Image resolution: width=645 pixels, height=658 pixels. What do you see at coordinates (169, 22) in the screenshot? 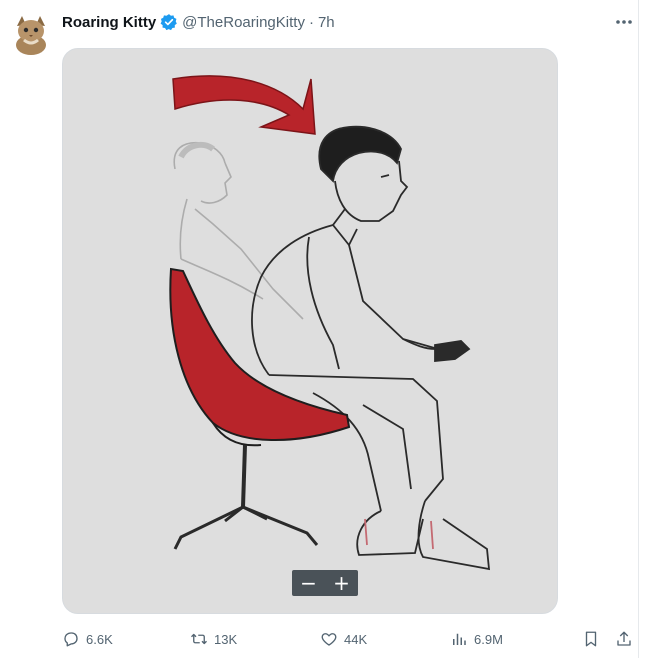
I see `verified-icon` at bounding box center [169, 22].